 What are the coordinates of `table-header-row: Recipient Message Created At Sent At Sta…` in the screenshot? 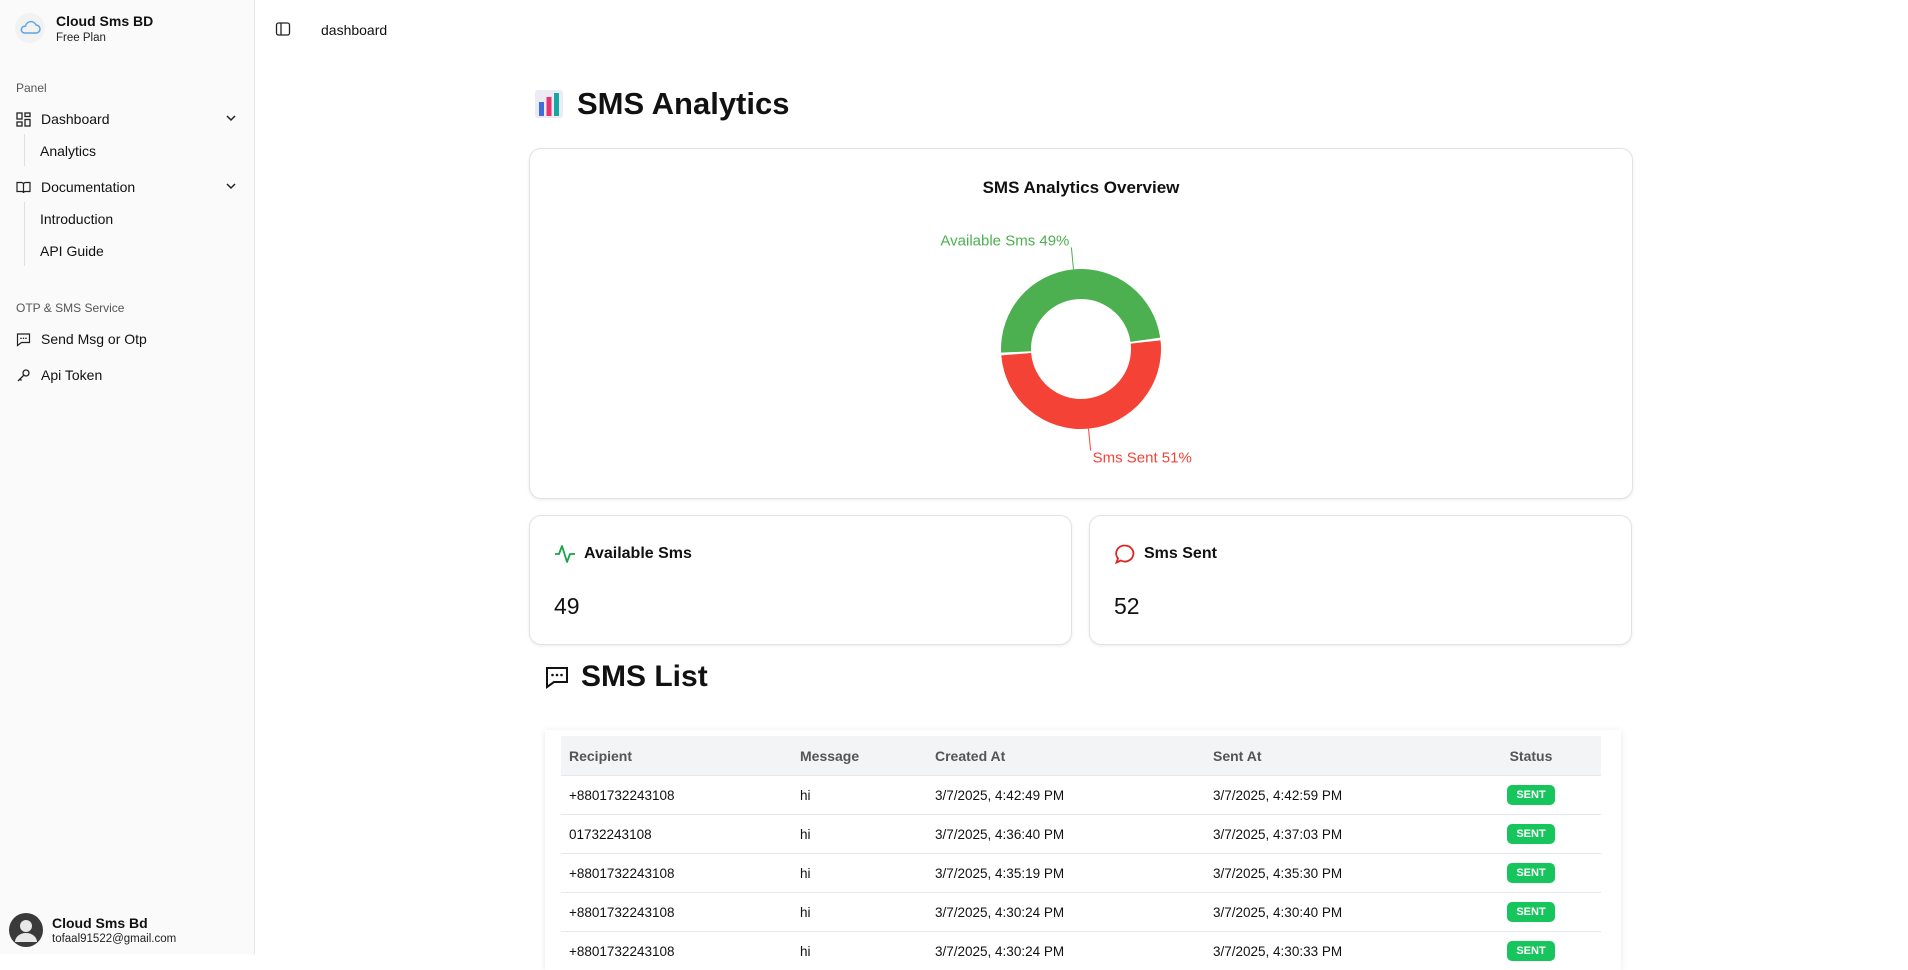 It's located at (1081, 756).